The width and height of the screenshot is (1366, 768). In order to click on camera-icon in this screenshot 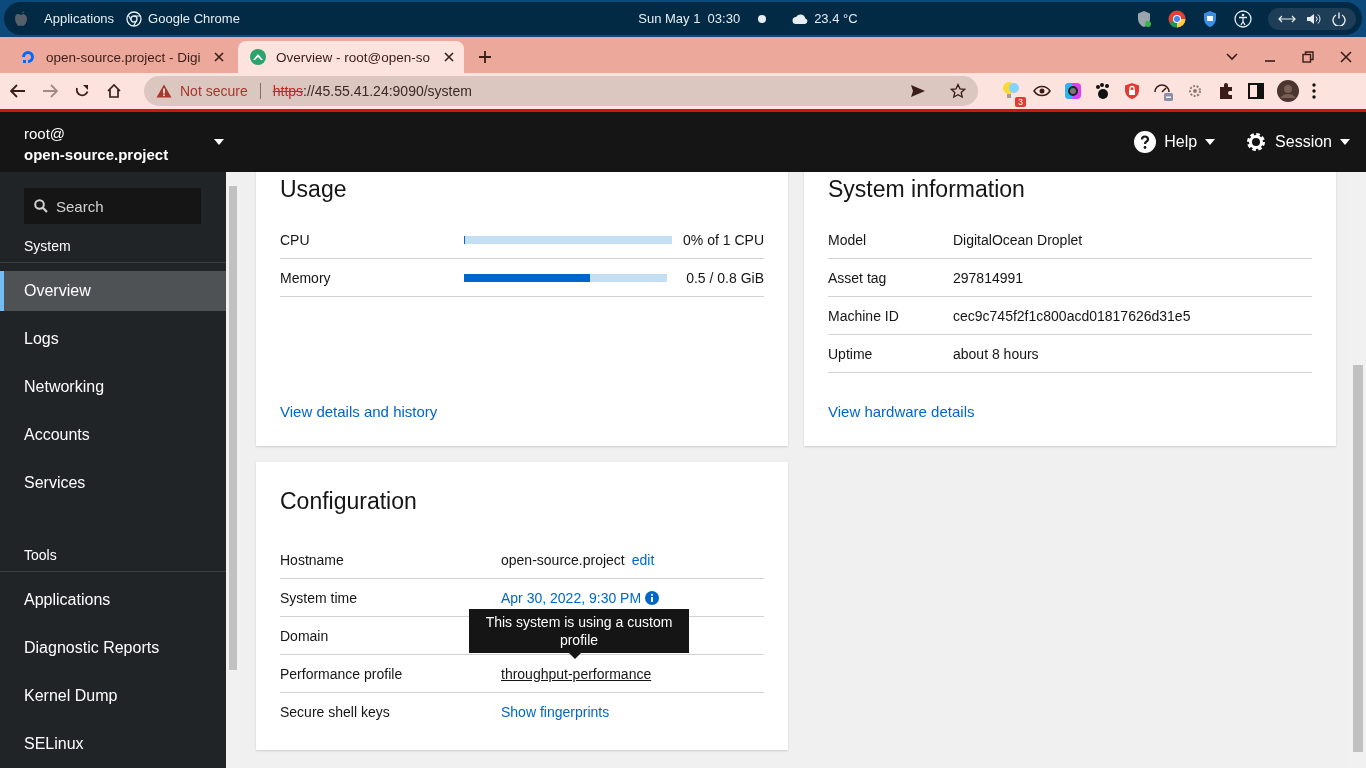, I will do `click(1073, 91)`.